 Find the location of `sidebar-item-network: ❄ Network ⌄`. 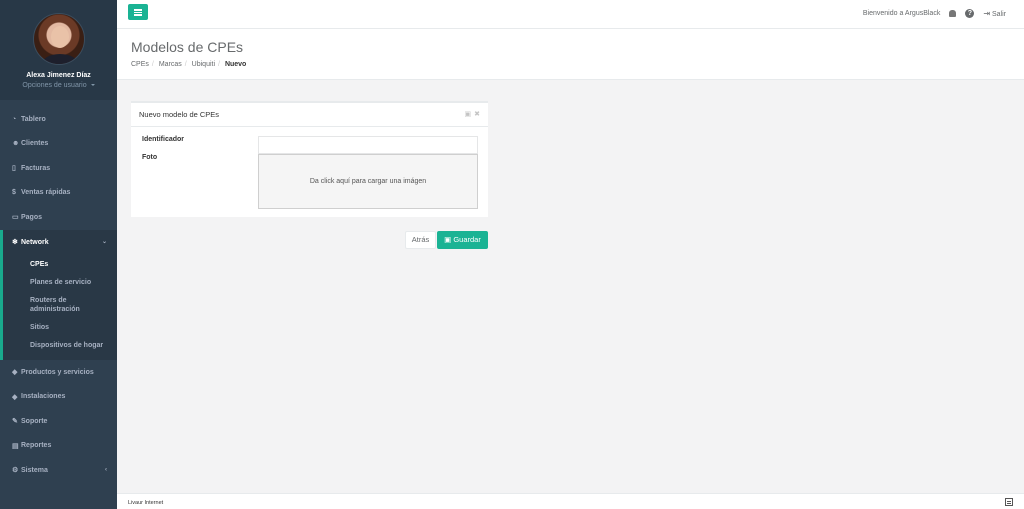

sidebar-item-network: ❄ Network ⌄ is located at coordinates (58, 241).